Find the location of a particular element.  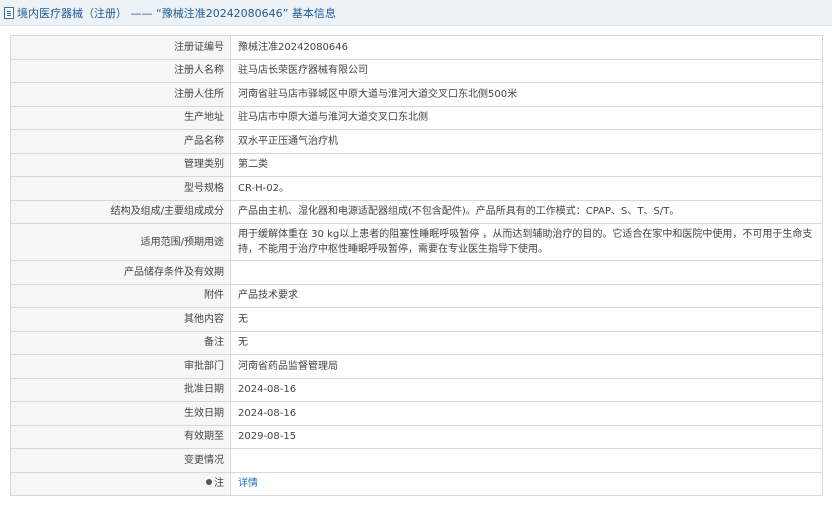

row-label: 结构及组成/主要组成成分 is located at coordinates (120, 211).